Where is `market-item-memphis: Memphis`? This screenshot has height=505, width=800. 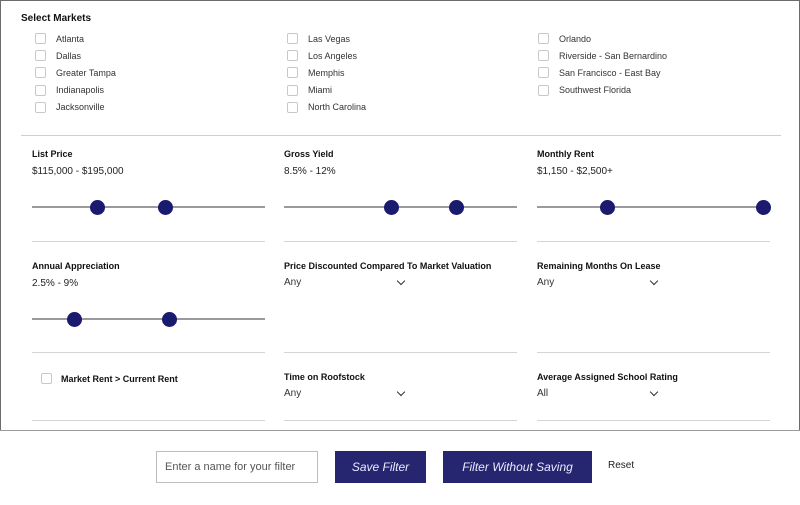 market-item-memphis: Memphis is located at coordinates (326, 72).